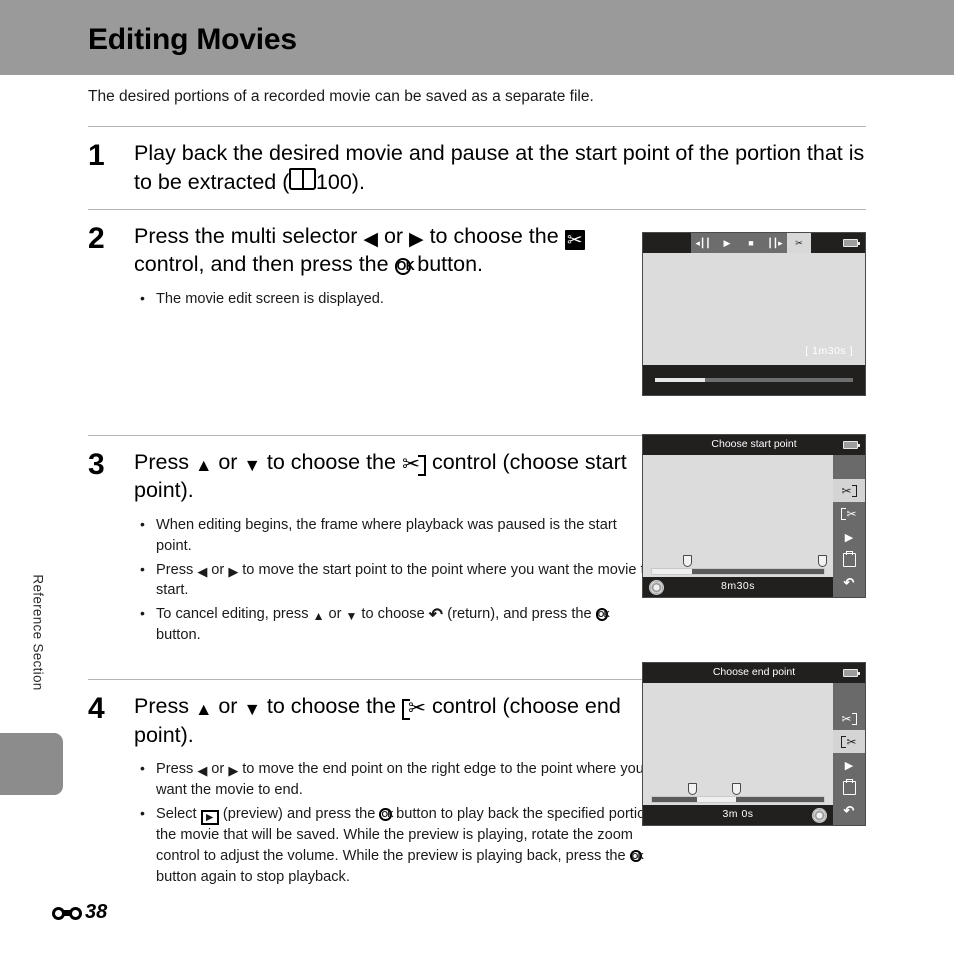 This screenshot has width=954, height=954. I want to click on step-3-text-a: Press, so click(164, 461).